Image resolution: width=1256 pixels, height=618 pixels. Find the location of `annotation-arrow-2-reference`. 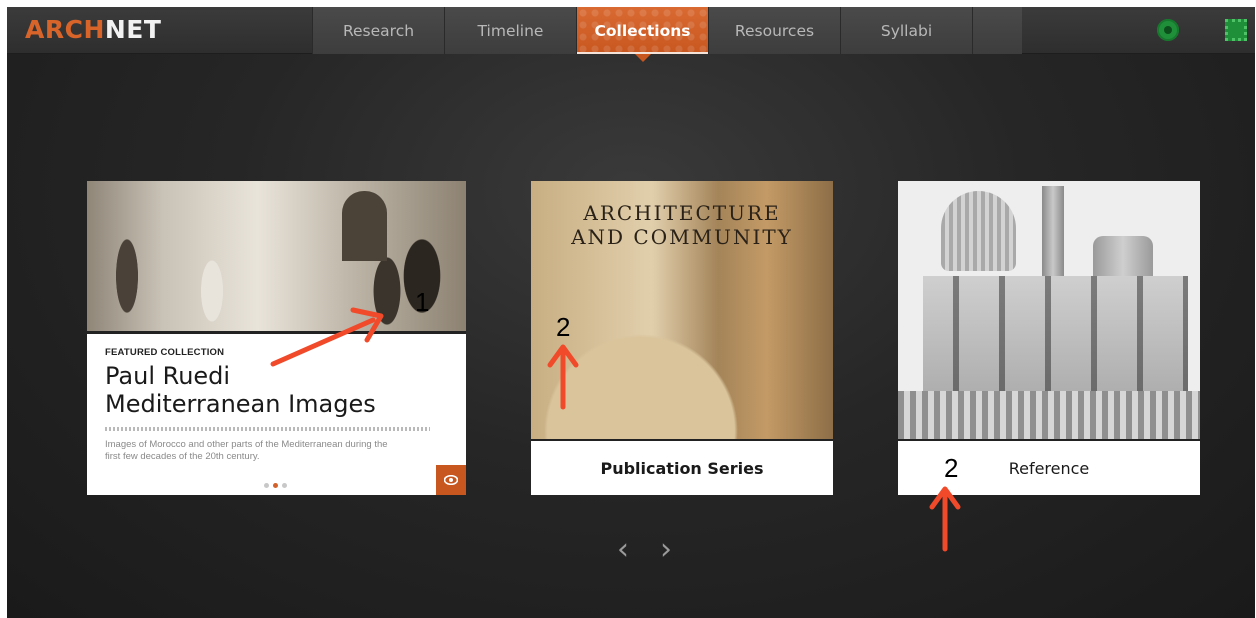

annotation-arrow-2-reference is located at coordinates (945, 519).